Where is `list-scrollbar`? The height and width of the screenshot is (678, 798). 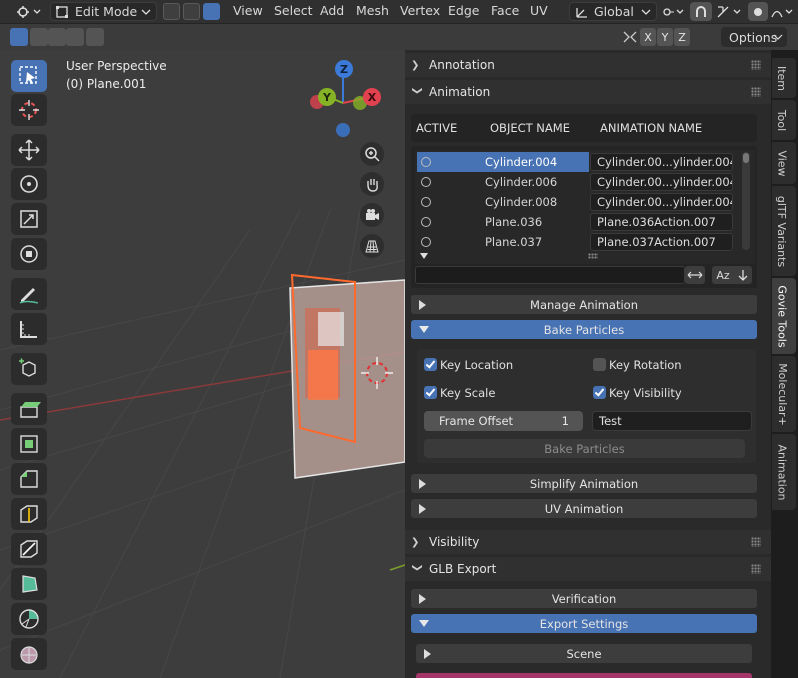
list-scrollbar is located at coordinates (746, 201).